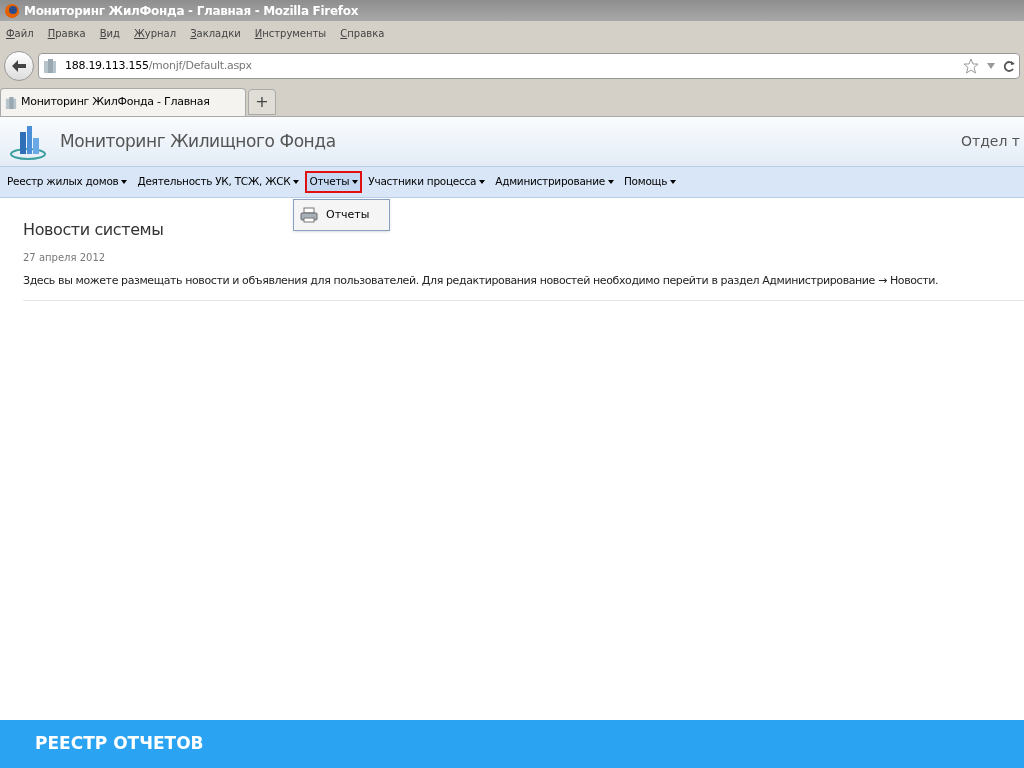  What do you see at coordinates (1009, 66) in the screenshot?
I see `reload-icon` at bounding box center [1009, 66].